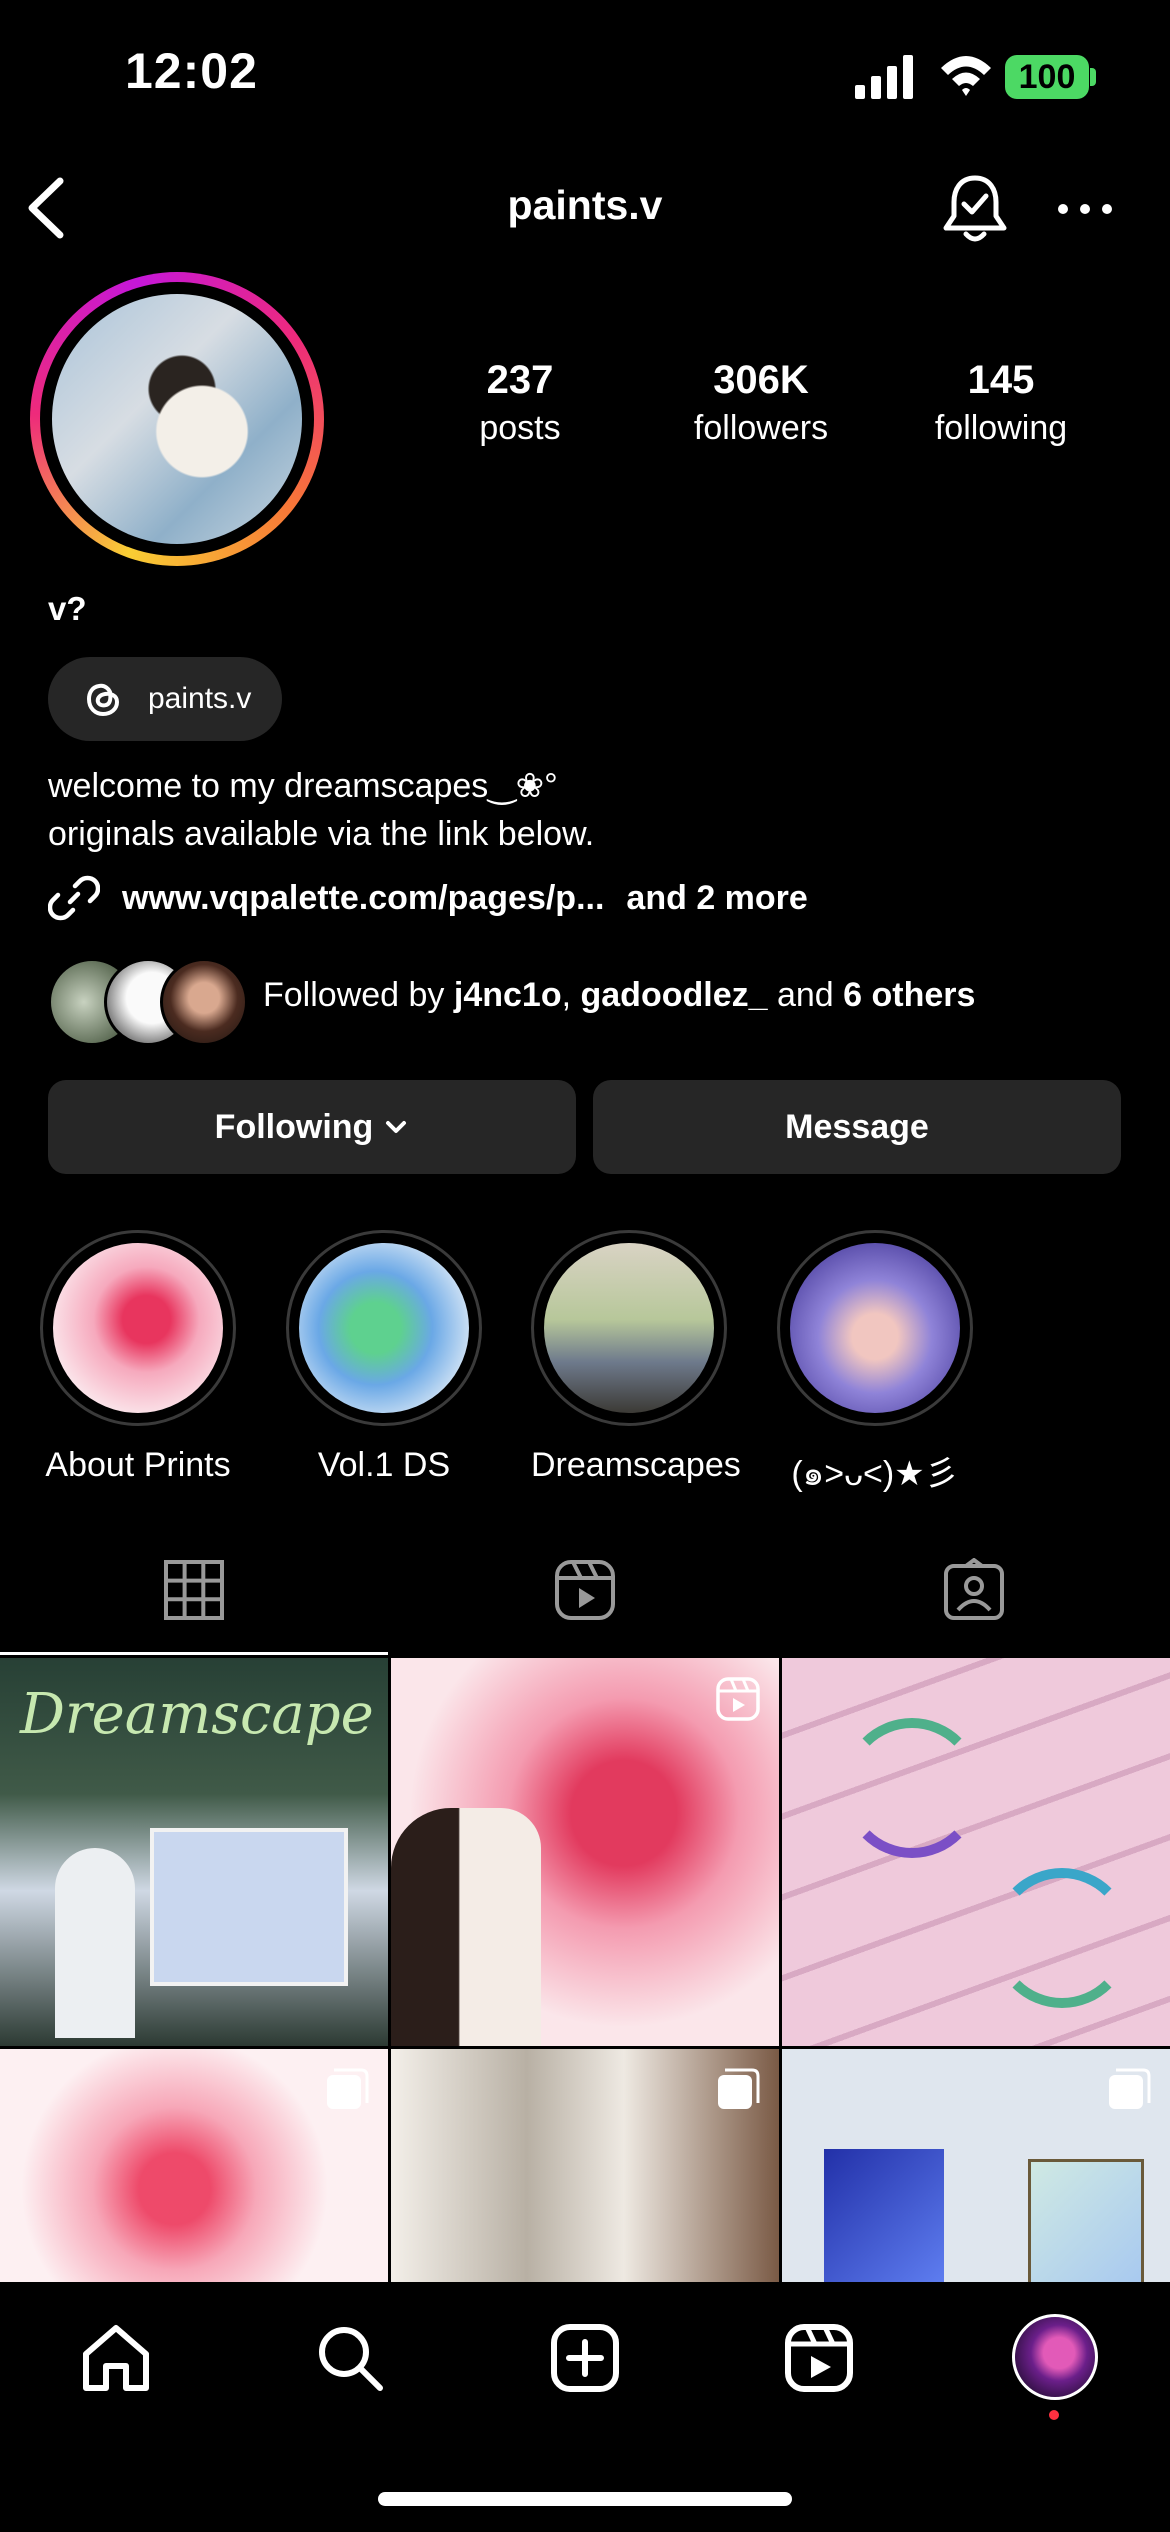 This screenshot has height=2532, width=1170. Describe the element at coordinates (819, 2358) in the screenshot. I see `reels-icon` at that location.